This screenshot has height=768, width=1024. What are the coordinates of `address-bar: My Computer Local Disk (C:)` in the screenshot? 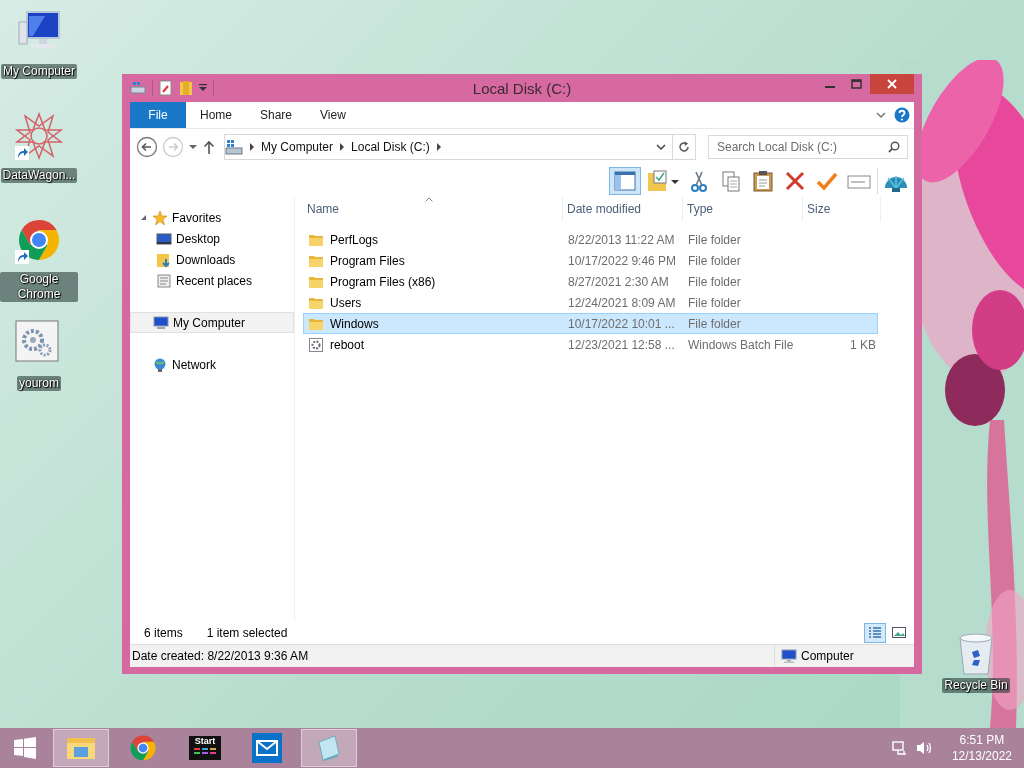 It's located at (460, 147).